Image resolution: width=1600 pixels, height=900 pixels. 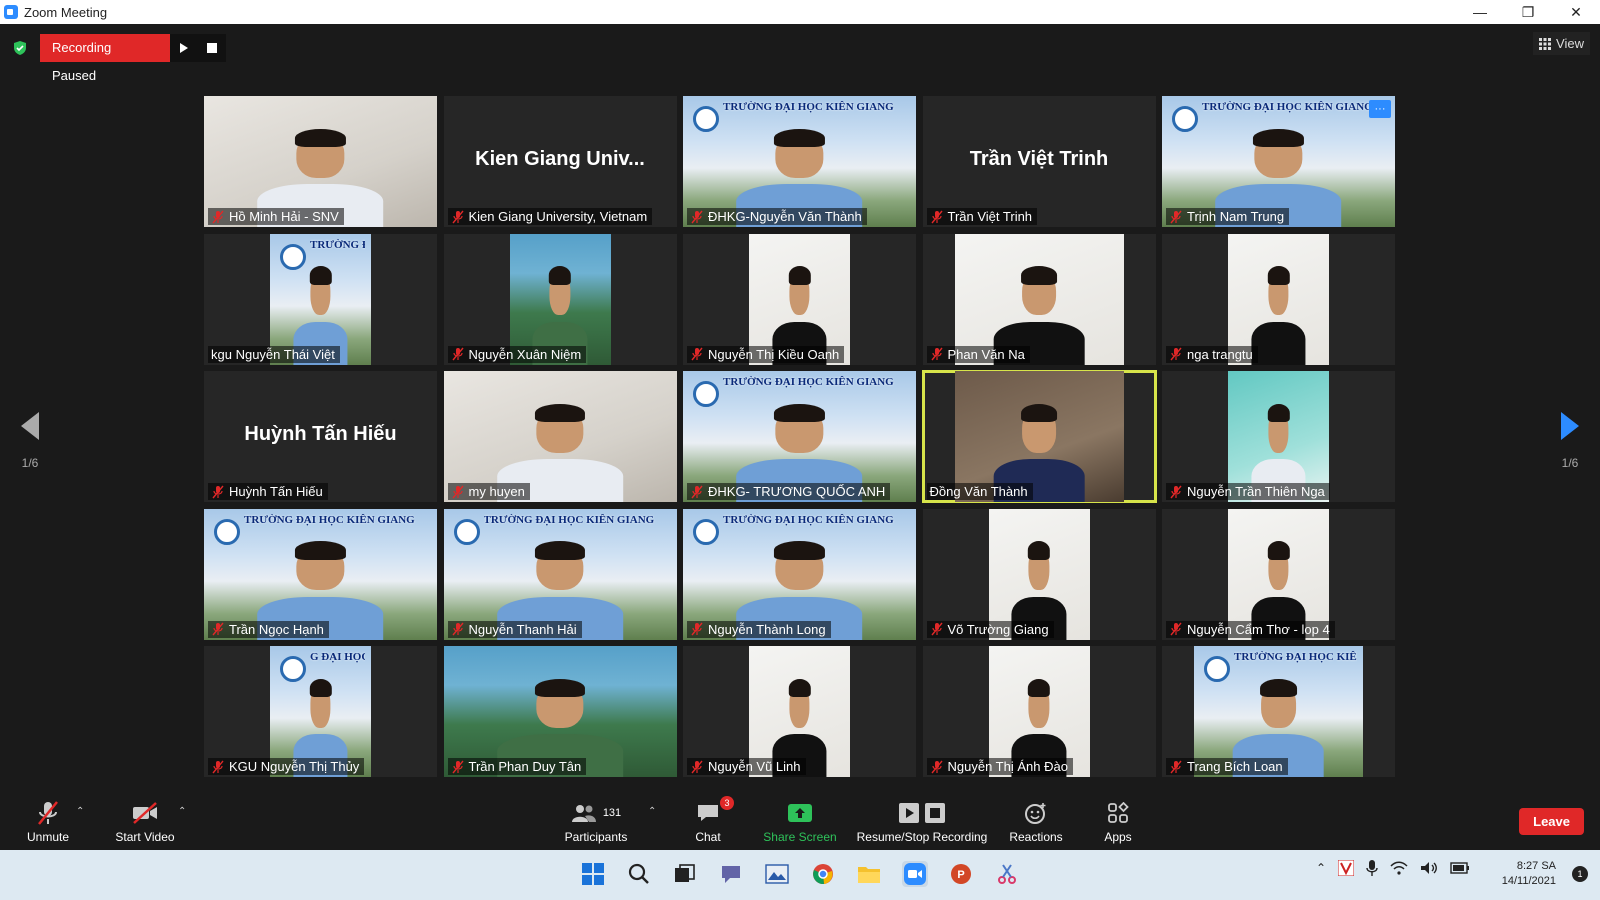 What do you see at coordinates (1036, 821) in the screenshot?
I see `reactions-button: Reactions` at bounding box center [1036, 821].